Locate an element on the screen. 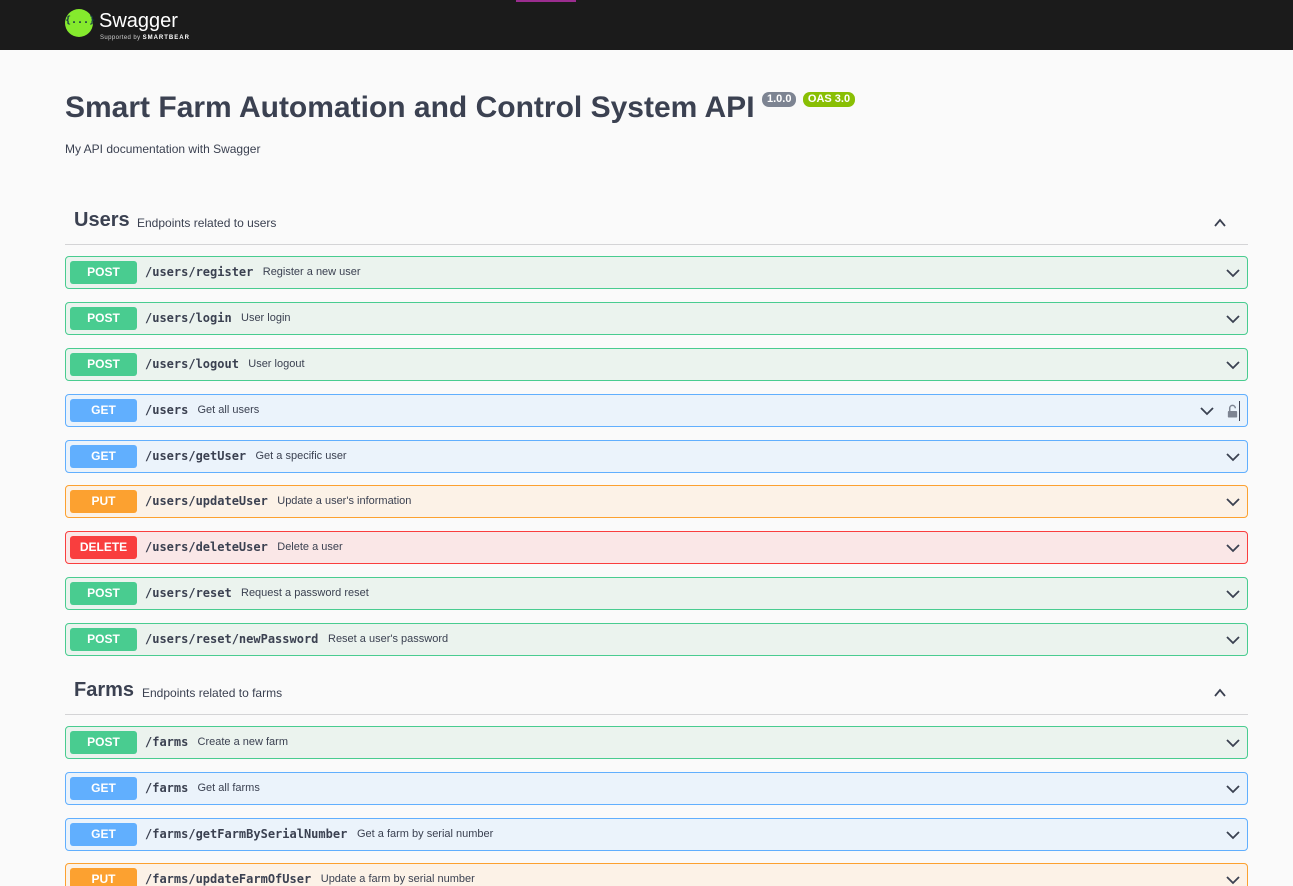 The image size is (1293, 886). api-description: My API documentation with Swagger is located at coordinates (163, 149).